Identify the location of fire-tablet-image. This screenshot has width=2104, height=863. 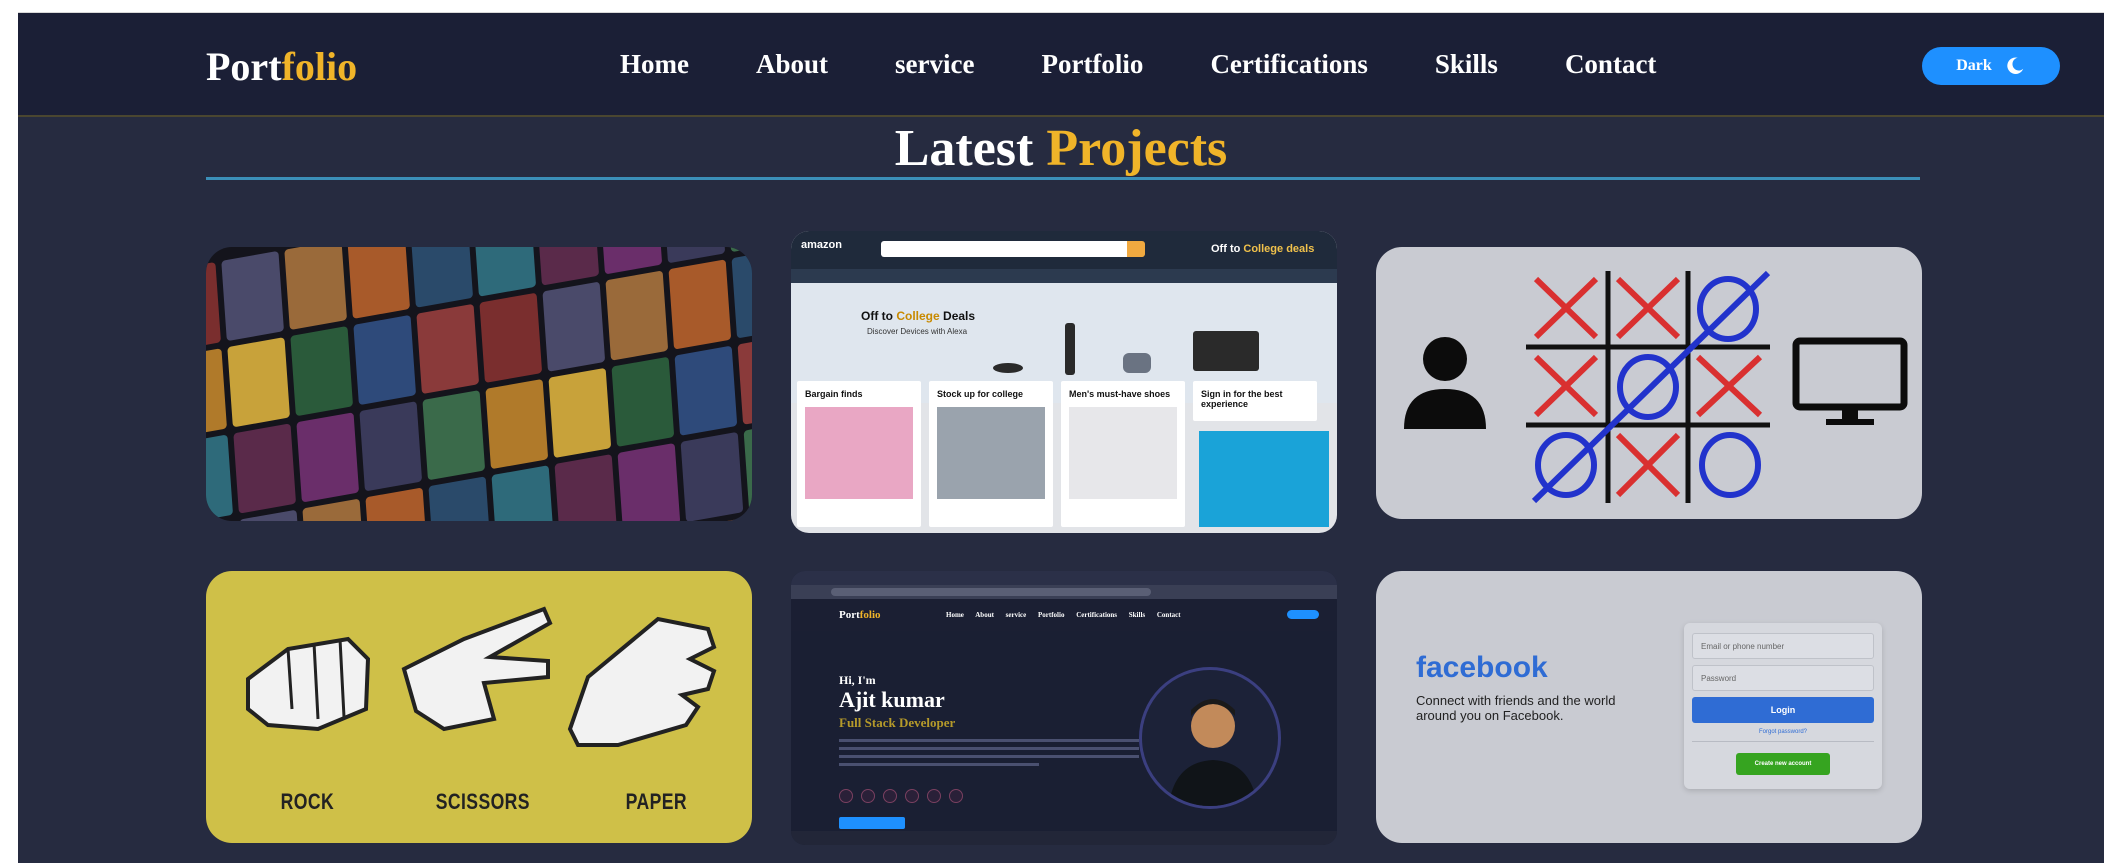
(1226, 351).